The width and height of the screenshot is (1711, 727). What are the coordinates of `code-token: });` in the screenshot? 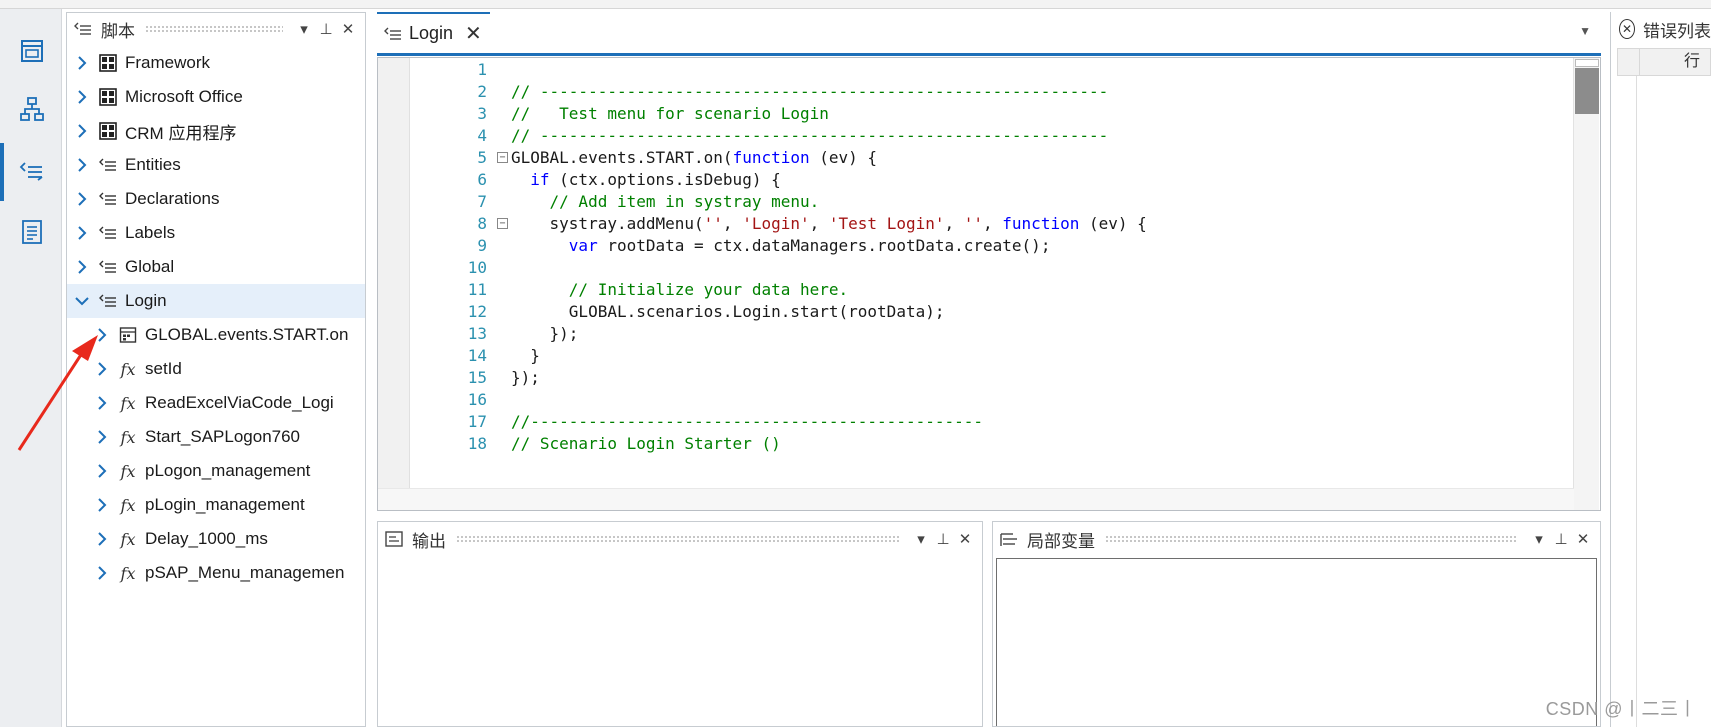 It's located at (545, 333).